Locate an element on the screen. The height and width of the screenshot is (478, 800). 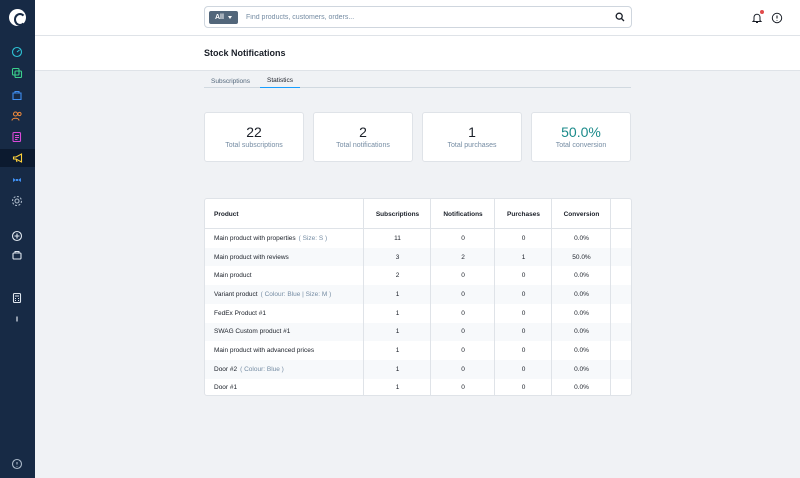
column-header-notifications: Notifications is located at coordinates (463, 214).